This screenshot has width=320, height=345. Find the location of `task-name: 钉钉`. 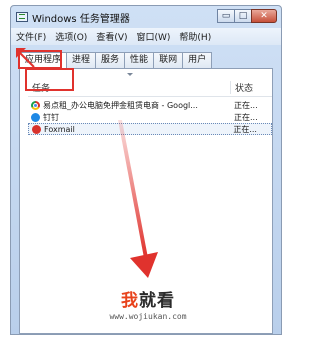

task-name: 钉钉 is located at coordinates (51, 117).